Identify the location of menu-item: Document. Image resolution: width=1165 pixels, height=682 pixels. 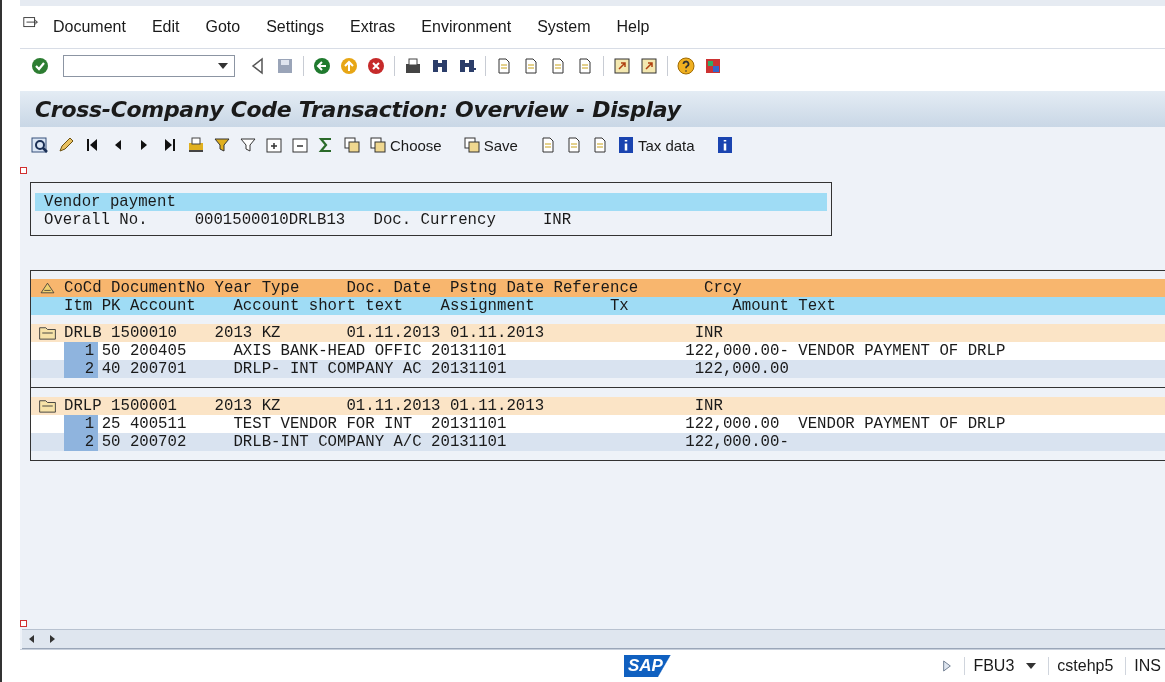
(89, 27).